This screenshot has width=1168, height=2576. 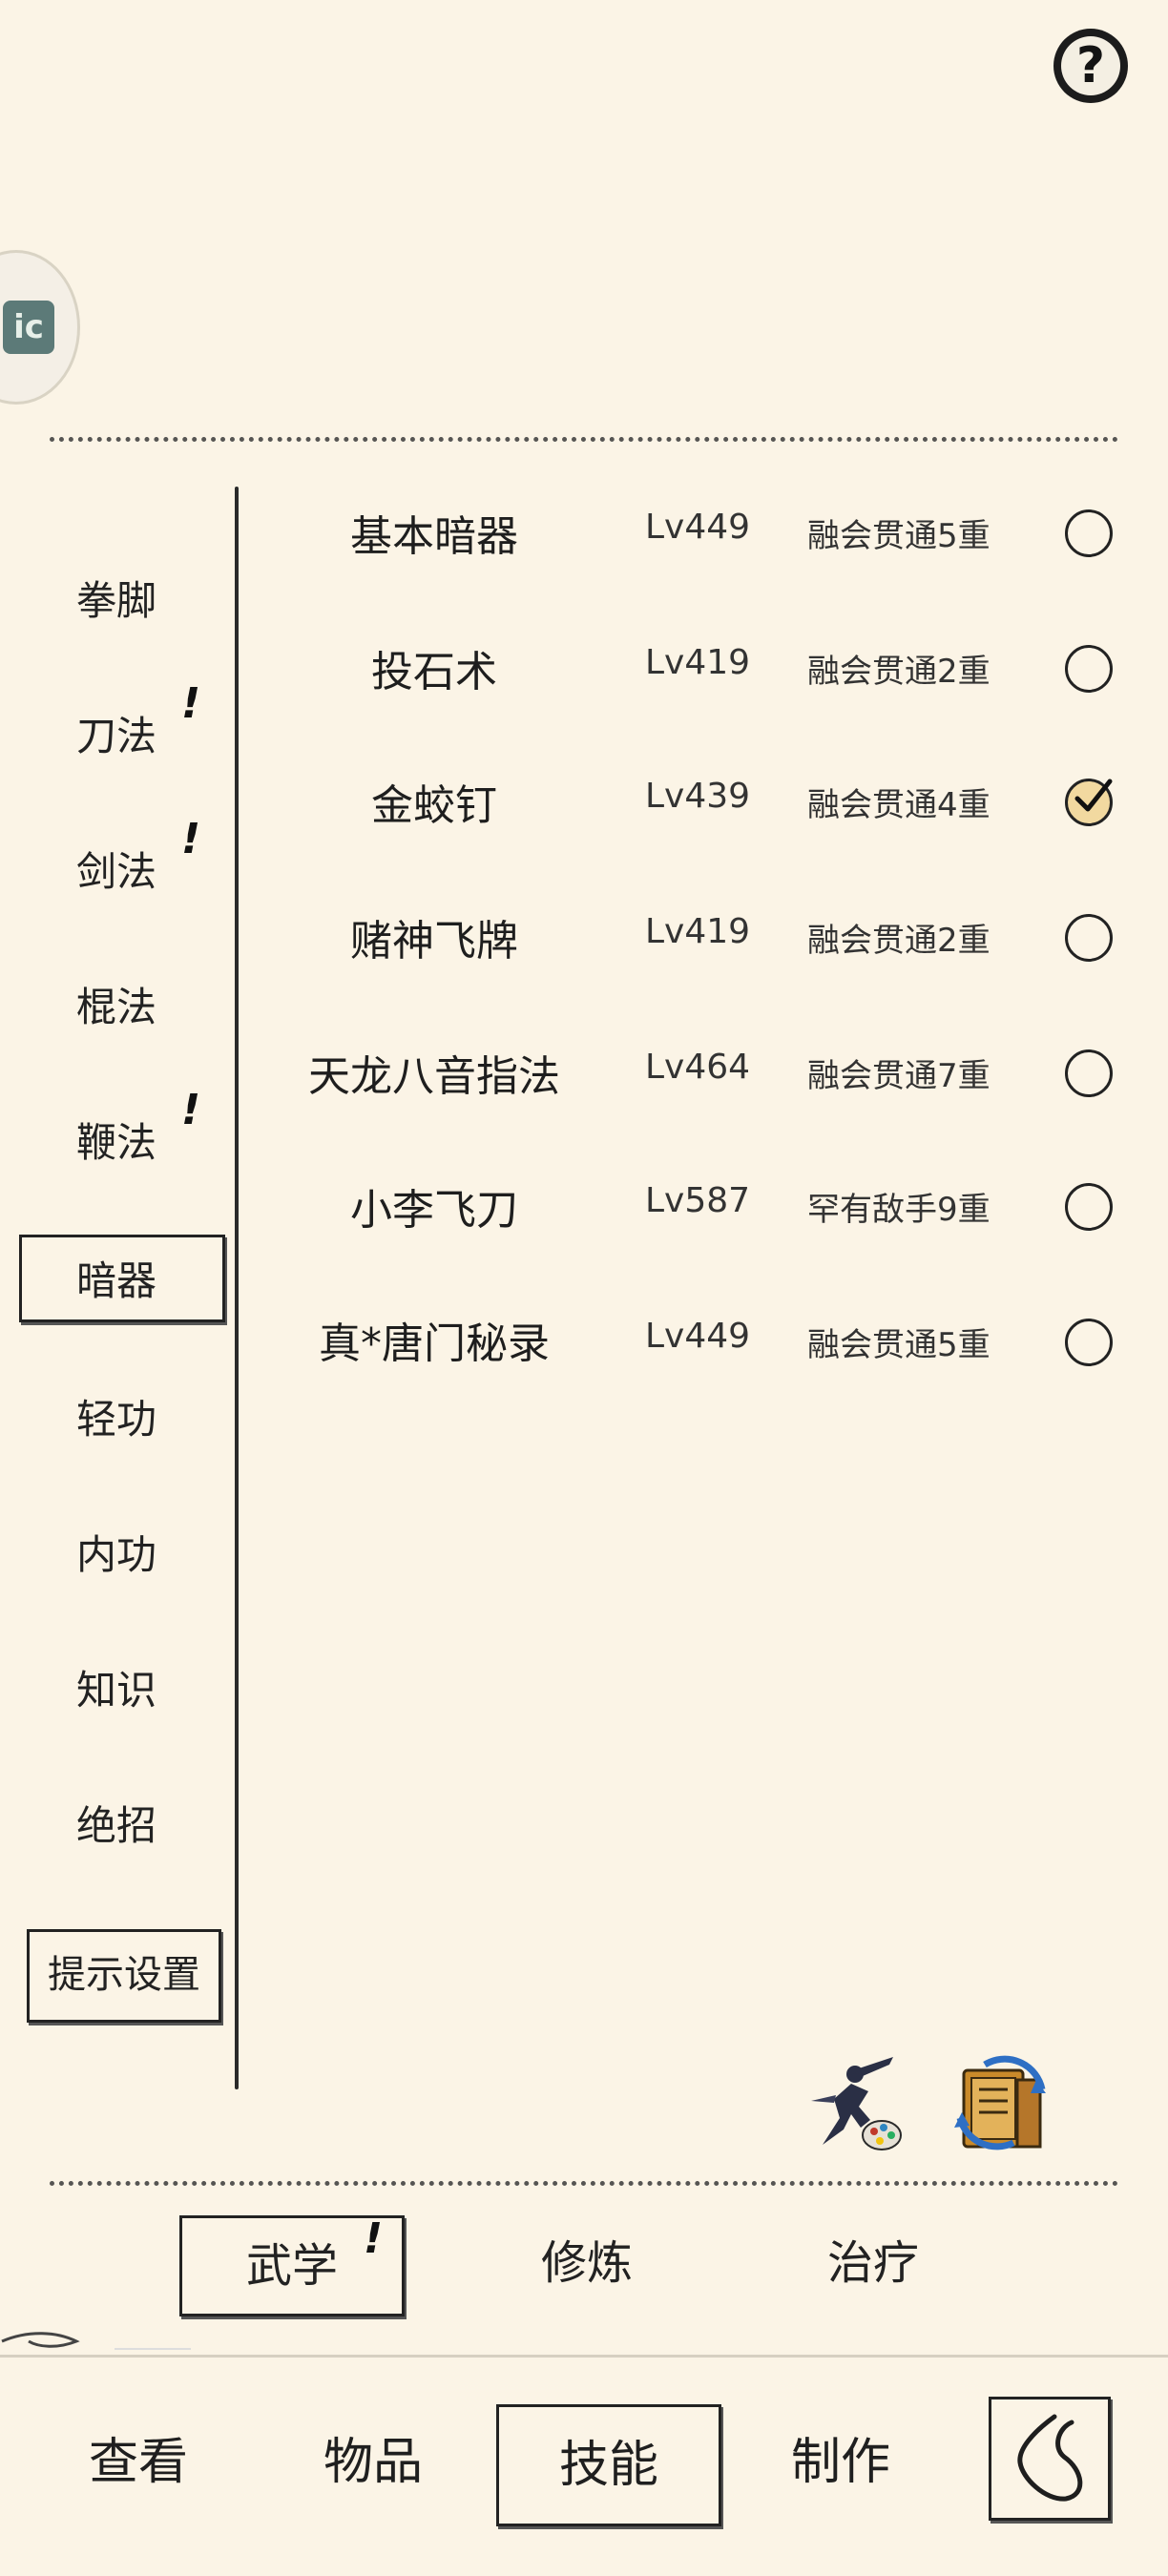 I want to click on checkmark-icon, so click(x=1093, y=795).